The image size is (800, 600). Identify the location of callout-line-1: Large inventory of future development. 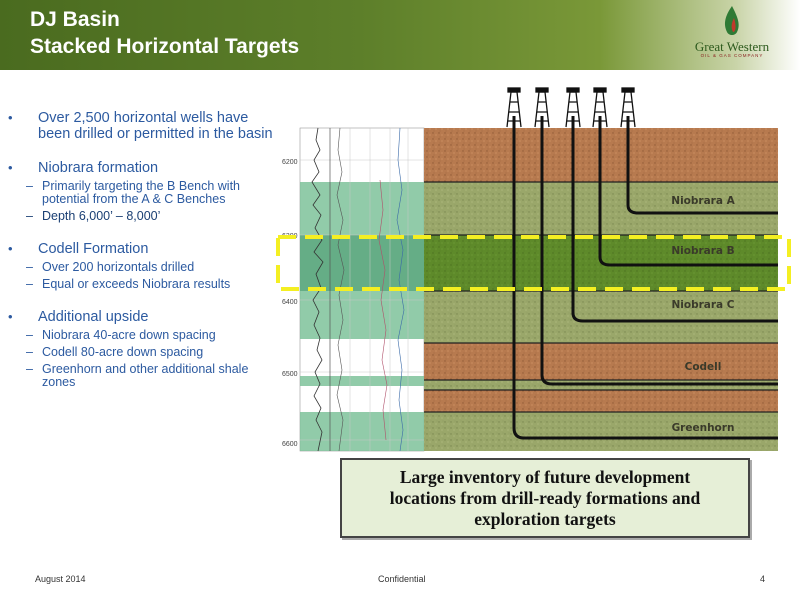
(545, 476).